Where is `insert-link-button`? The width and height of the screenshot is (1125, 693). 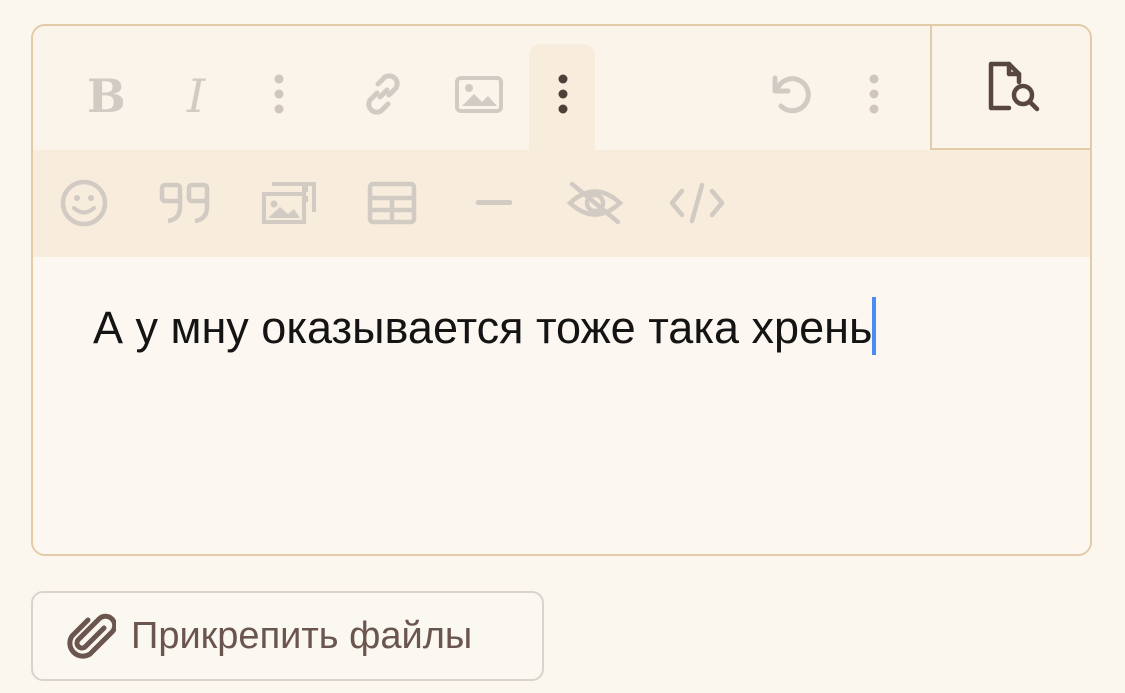
insert-link-button is located at coordinates (383, 94).